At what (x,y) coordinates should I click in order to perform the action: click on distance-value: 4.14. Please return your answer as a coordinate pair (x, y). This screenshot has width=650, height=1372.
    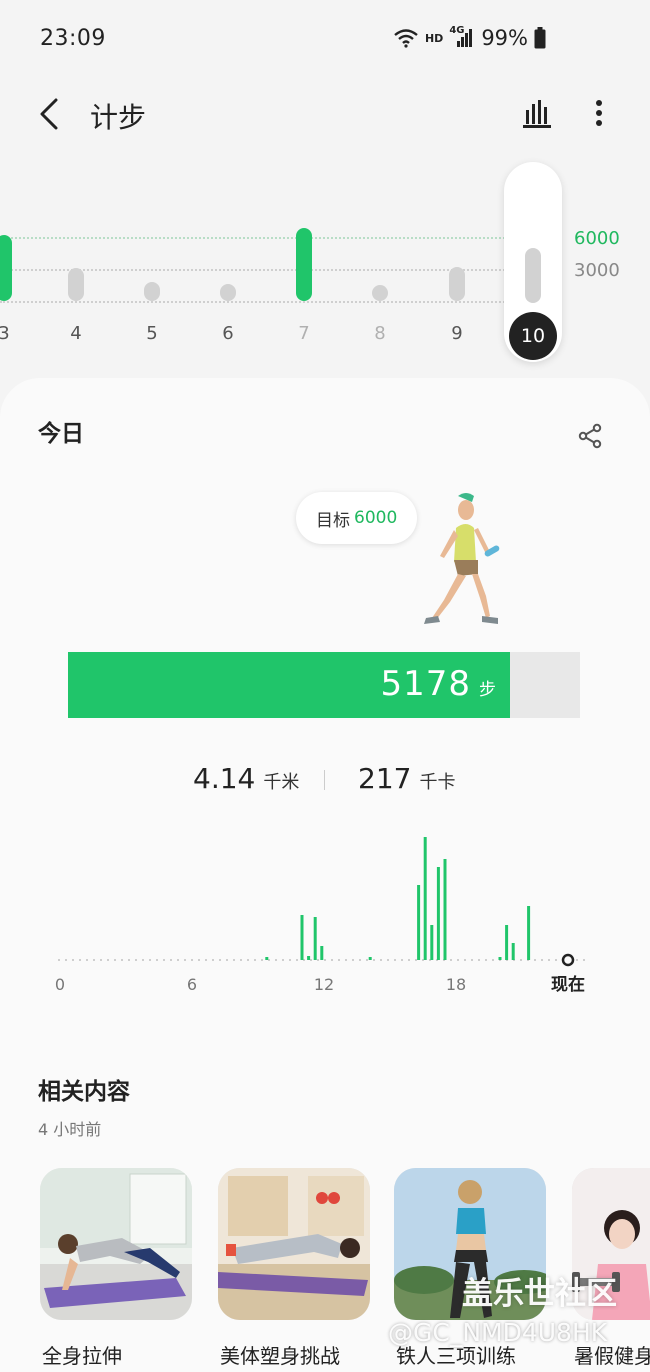
    Looking at the image, I should click on (224, 778).